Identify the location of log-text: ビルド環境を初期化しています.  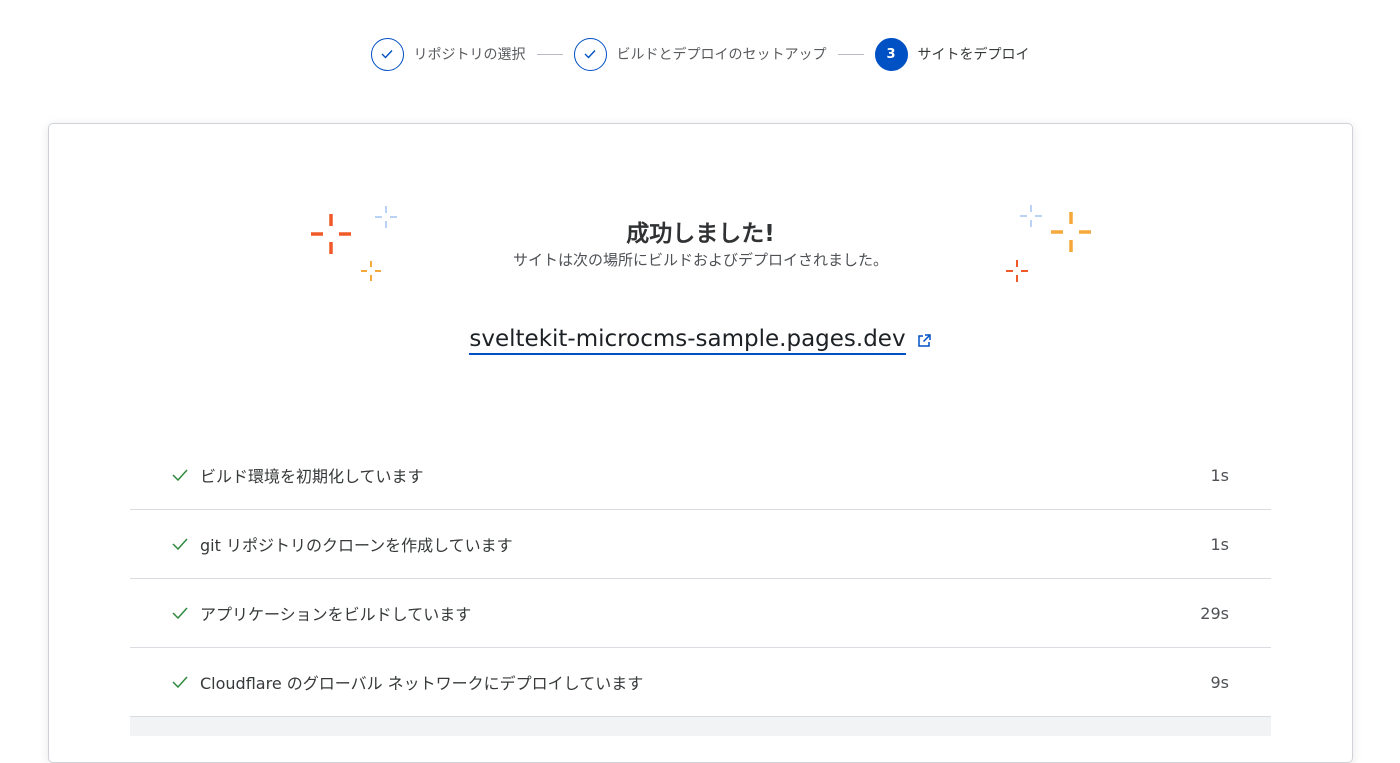
(312, 476).